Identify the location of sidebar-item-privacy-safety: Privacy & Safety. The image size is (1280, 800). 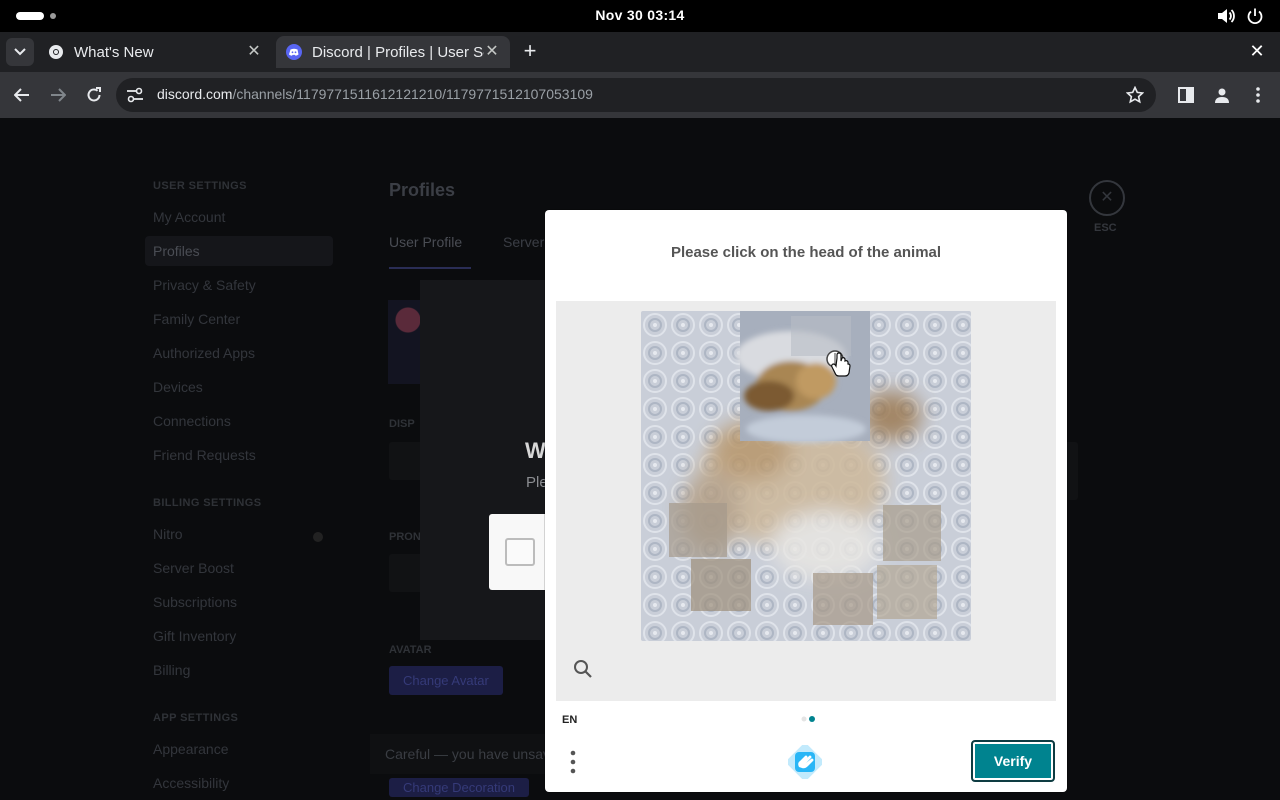
(204, 285).